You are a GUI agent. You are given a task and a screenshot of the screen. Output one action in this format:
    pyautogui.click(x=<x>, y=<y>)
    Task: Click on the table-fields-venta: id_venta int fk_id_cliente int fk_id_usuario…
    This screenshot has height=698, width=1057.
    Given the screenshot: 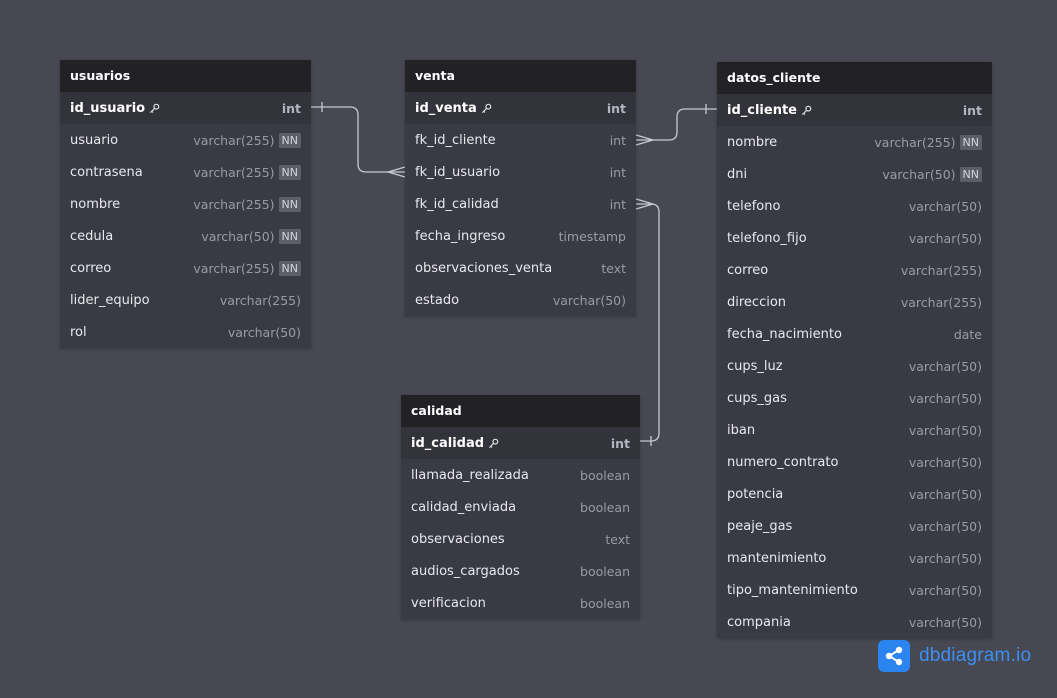 What is the action you would take?
    pyautogui.click(x=520, y=204)
    